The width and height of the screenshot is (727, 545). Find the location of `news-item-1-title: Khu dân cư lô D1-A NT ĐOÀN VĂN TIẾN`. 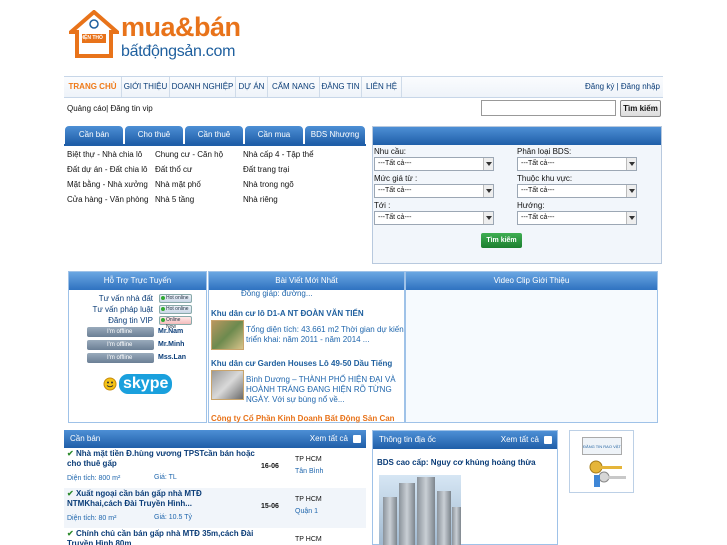

news-item-1-title: Khu dân cư lô D1-A NT ĐOÀN VĂN TIẾN is located at coordinates (287, 313).